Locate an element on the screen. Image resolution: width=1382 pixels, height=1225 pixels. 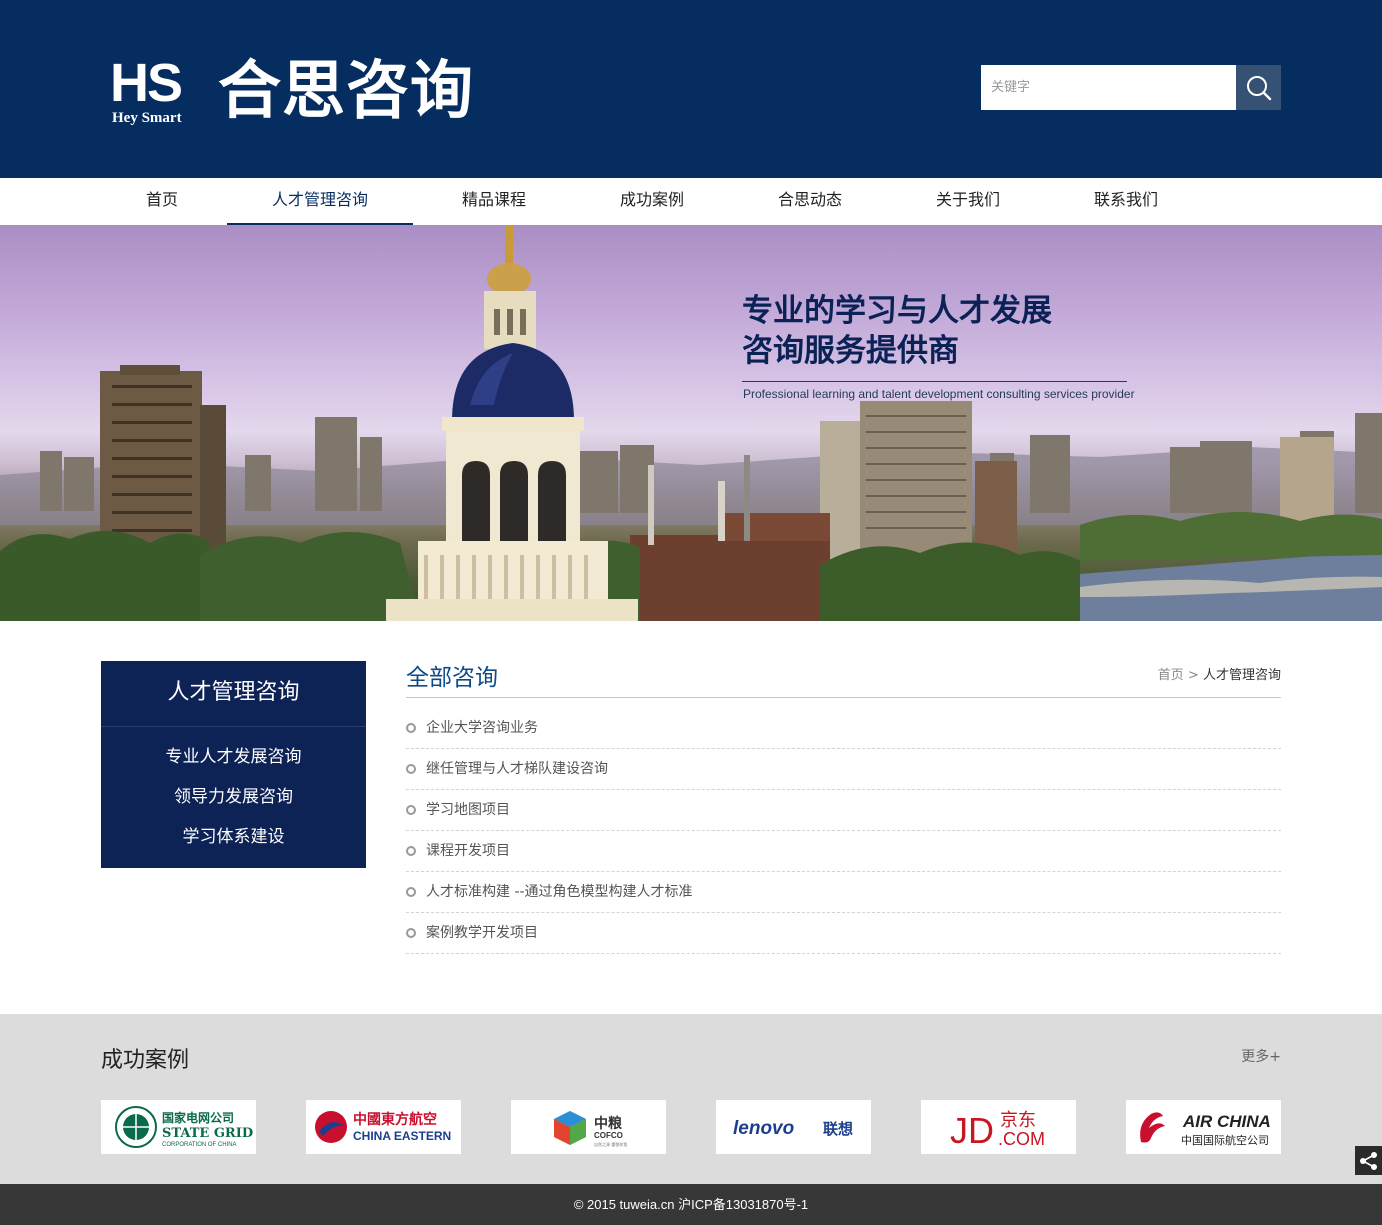
logo-mark: HS Hey Smart is located at coordinates (156, 91).